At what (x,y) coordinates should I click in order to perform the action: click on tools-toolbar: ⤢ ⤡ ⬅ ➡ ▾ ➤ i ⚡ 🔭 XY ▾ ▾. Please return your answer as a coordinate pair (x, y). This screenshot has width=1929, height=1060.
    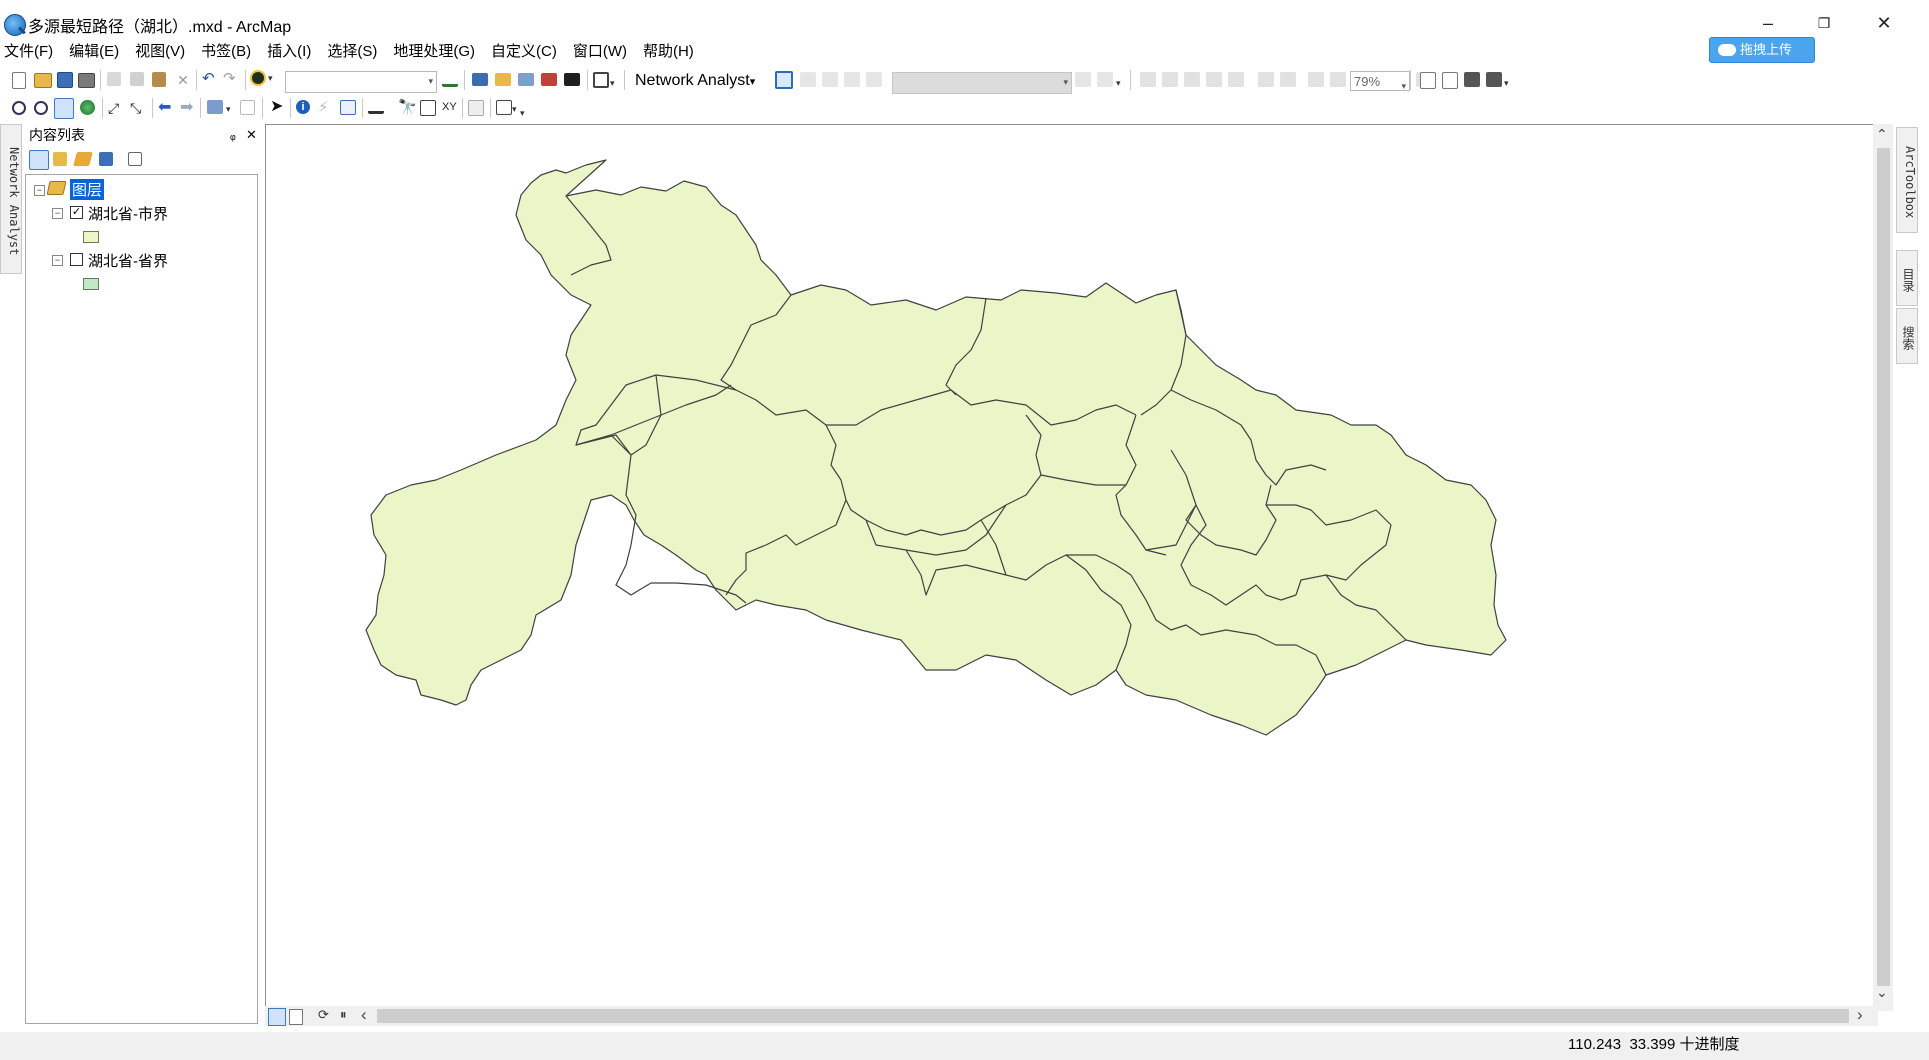
    Looking at the image, I should click on (270, 111).